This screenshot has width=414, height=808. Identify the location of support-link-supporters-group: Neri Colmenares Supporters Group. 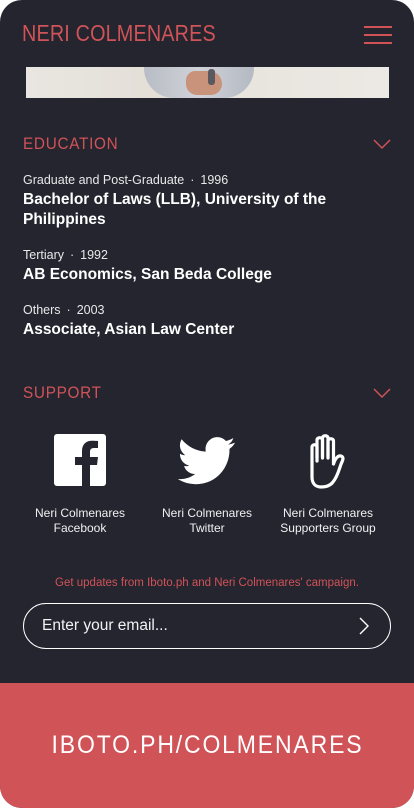
(328, 485).